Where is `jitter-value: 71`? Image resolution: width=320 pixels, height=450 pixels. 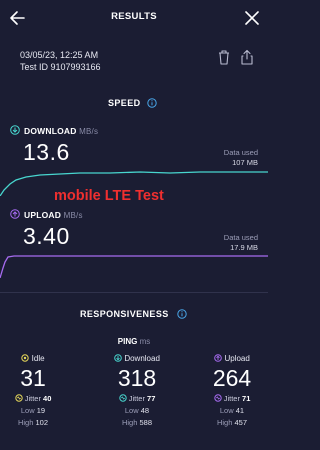
jitter-value: 71 is located at coordinates (246, 398).